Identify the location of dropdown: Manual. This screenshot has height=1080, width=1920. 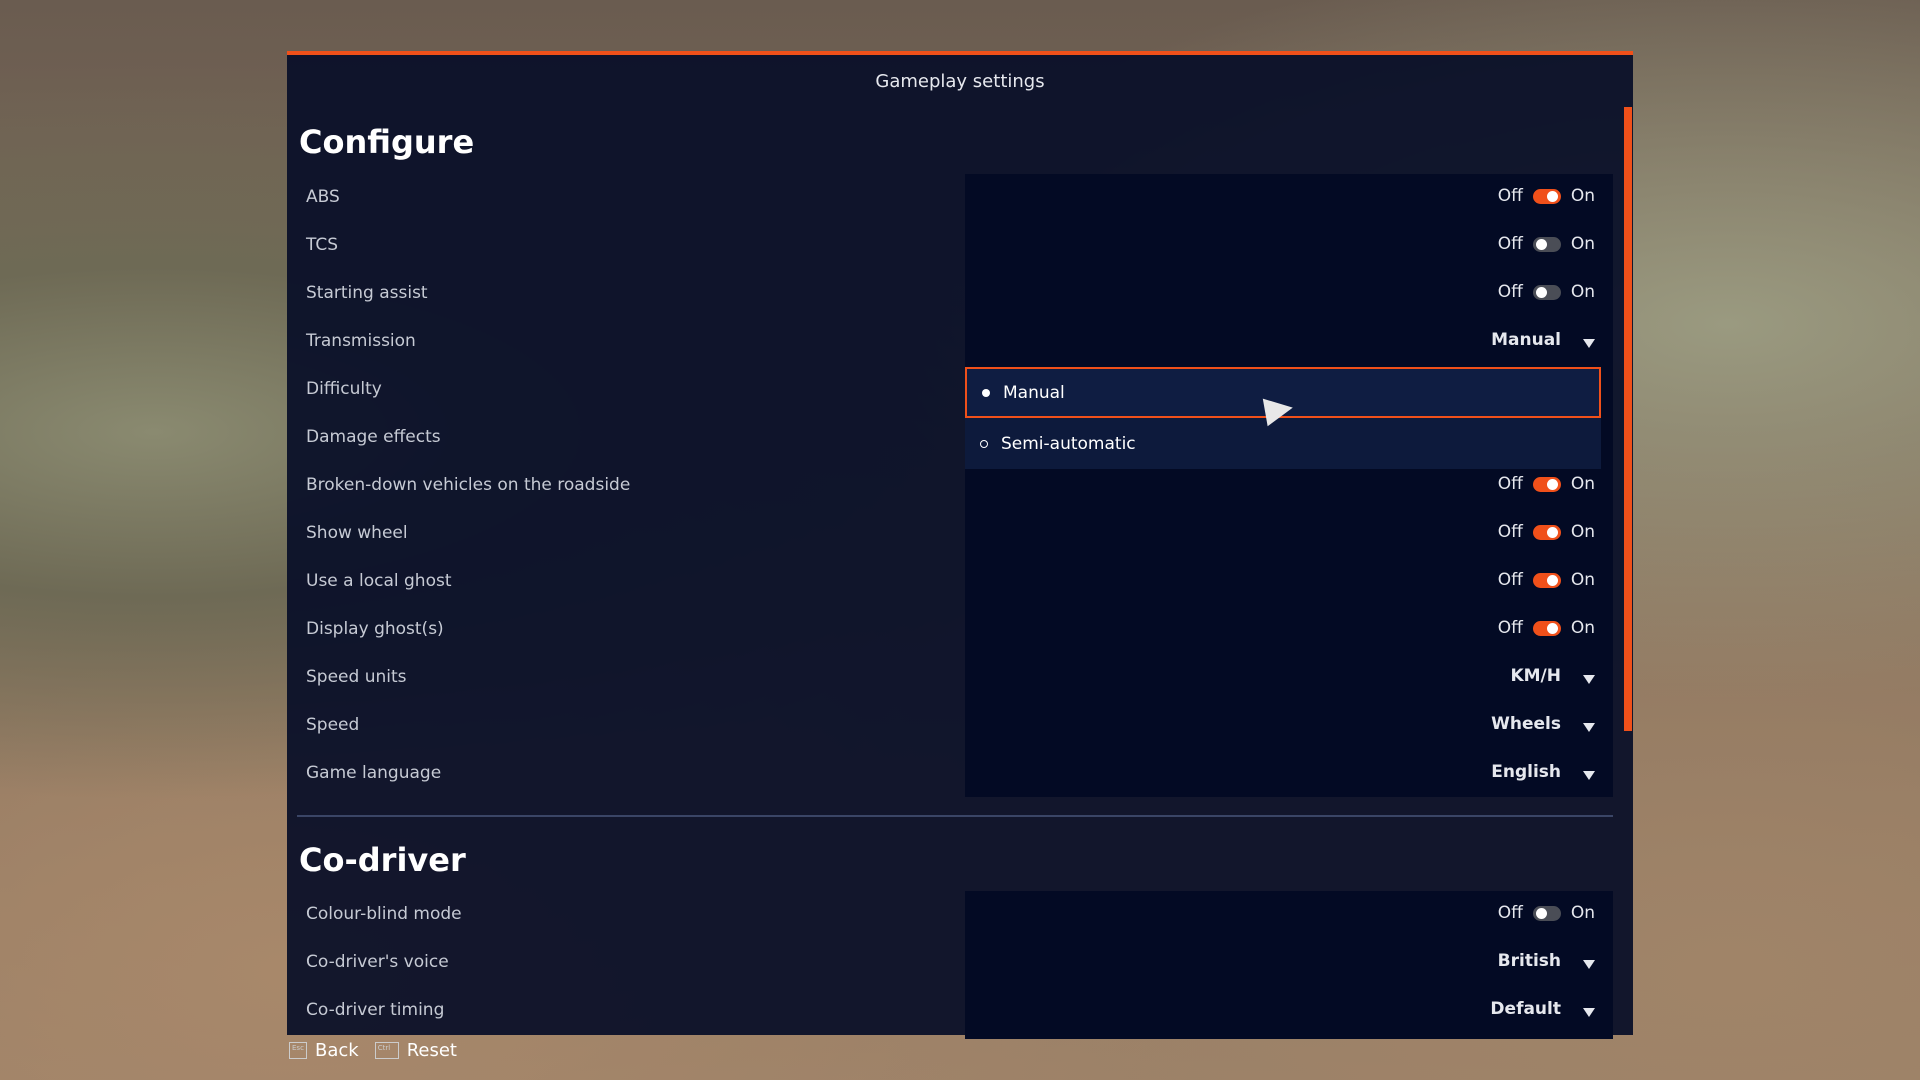
(1543, 340).